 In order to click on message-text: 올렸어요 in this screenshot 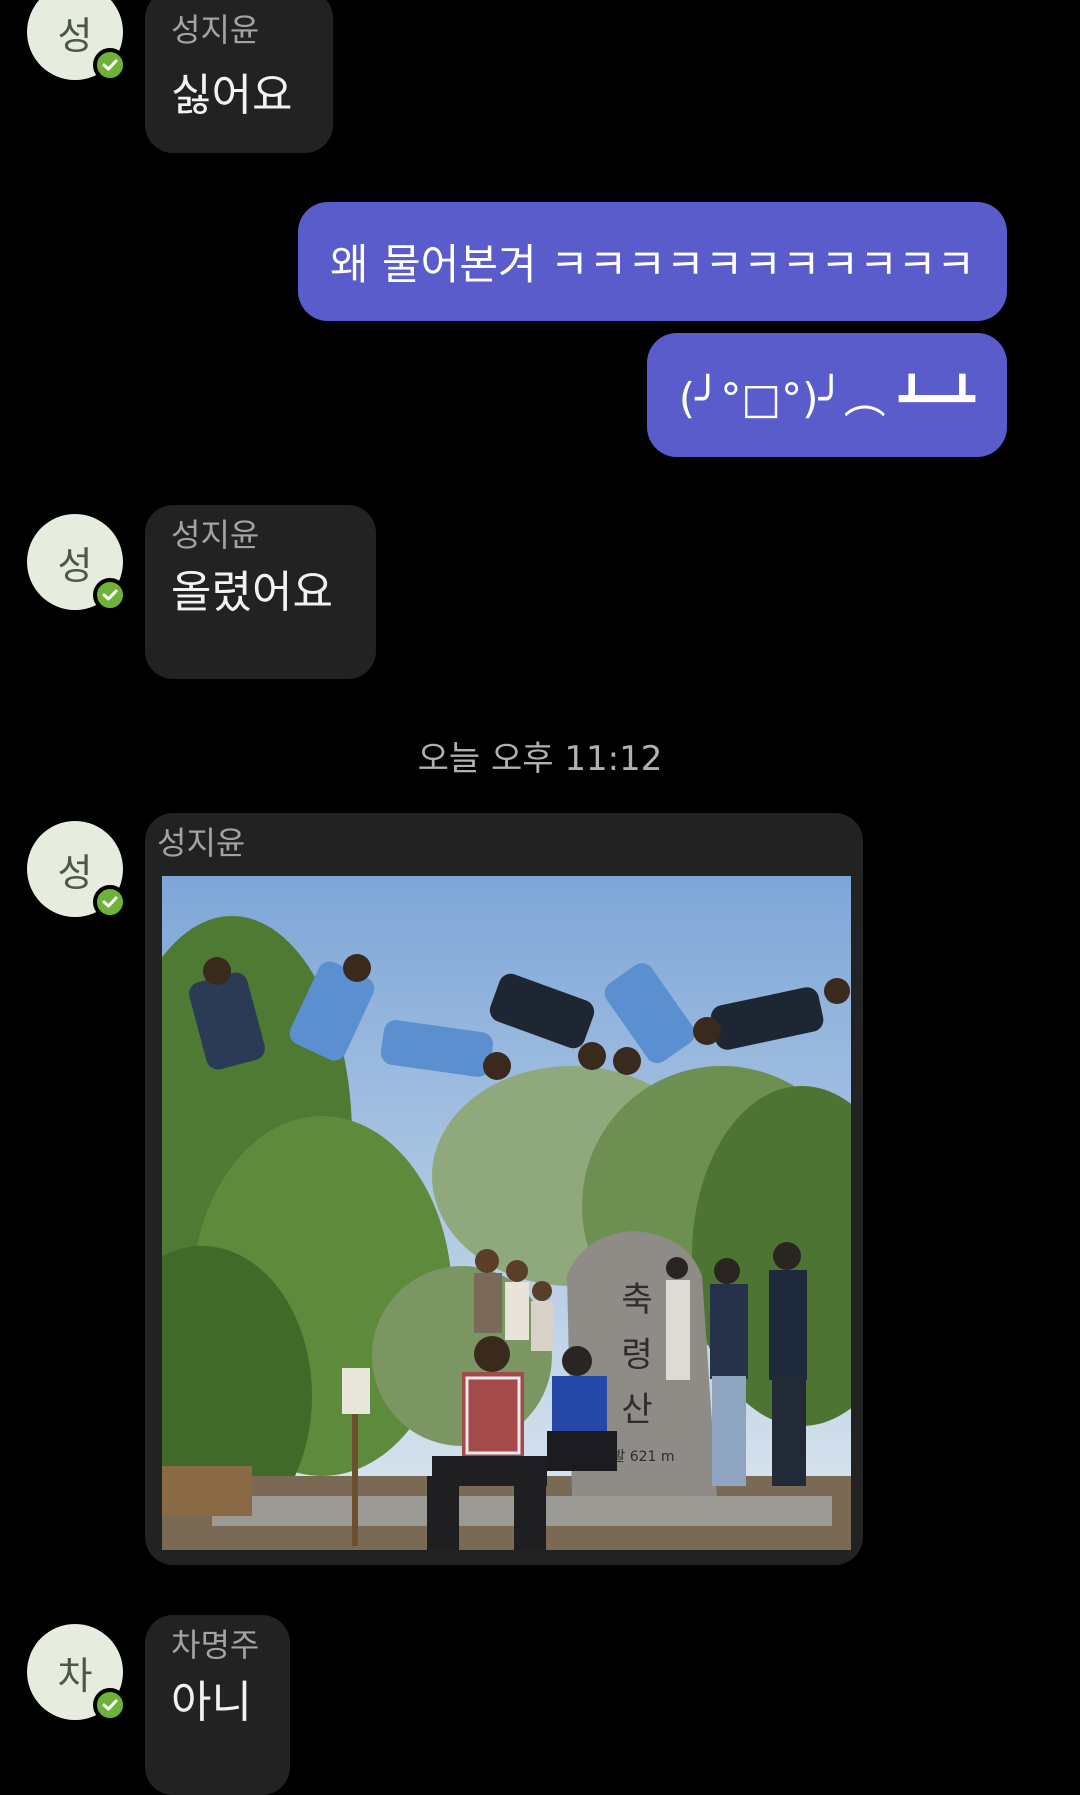, I will do `click(252, 592)`.